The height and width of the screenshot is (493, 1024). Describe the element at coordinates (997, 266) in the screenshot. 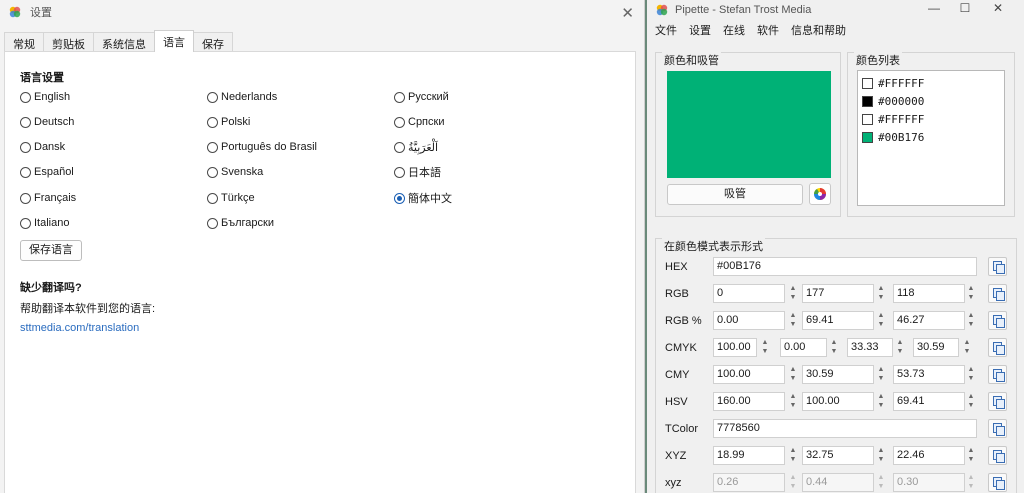

I see `copy-hex-button` at that location.